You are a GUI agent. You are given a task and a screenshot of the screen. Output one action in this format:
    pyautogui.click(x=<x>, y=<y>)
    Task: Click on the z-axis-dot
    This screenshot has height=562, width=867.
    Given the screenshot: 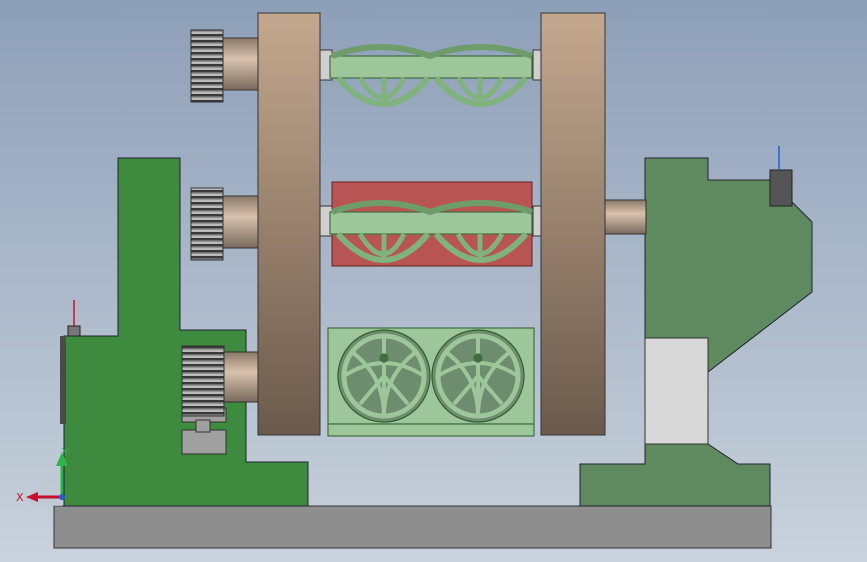 What is the action you would take?
    pyautogui.click(x=62, y=497)
    